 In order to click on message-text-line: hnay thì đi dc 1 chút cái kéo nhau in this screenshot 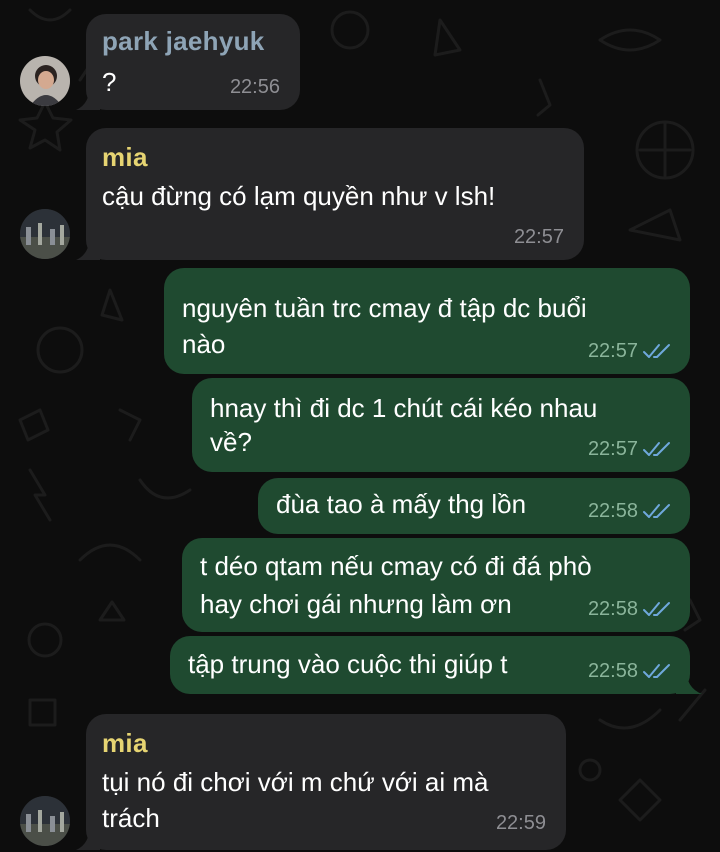, I will do `click(404, 408)`.